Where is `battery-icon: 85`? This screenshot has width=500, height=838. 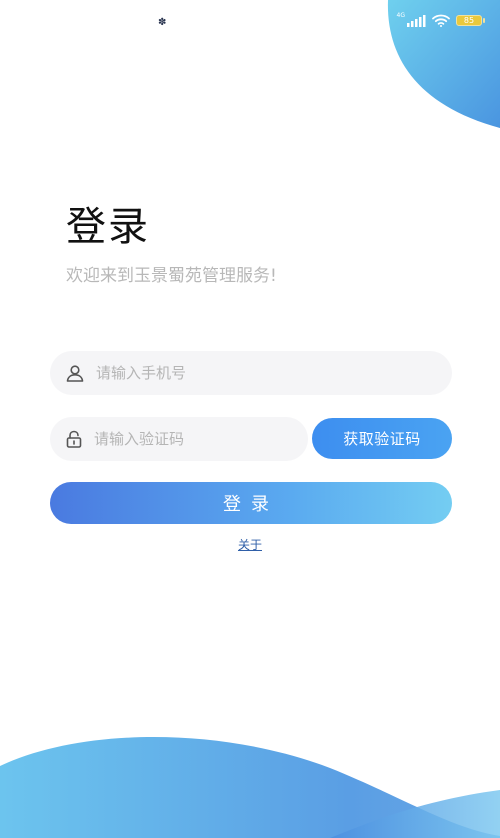 battery-icon: 85 is located at coordinates (470, 20).